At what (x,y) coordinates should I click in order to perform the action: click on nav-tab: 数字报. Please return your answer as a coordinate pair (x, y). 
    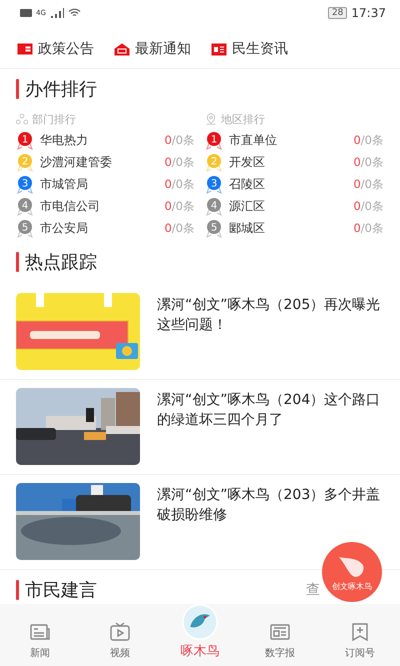
    Looking at the image, I should click on (280, 635).